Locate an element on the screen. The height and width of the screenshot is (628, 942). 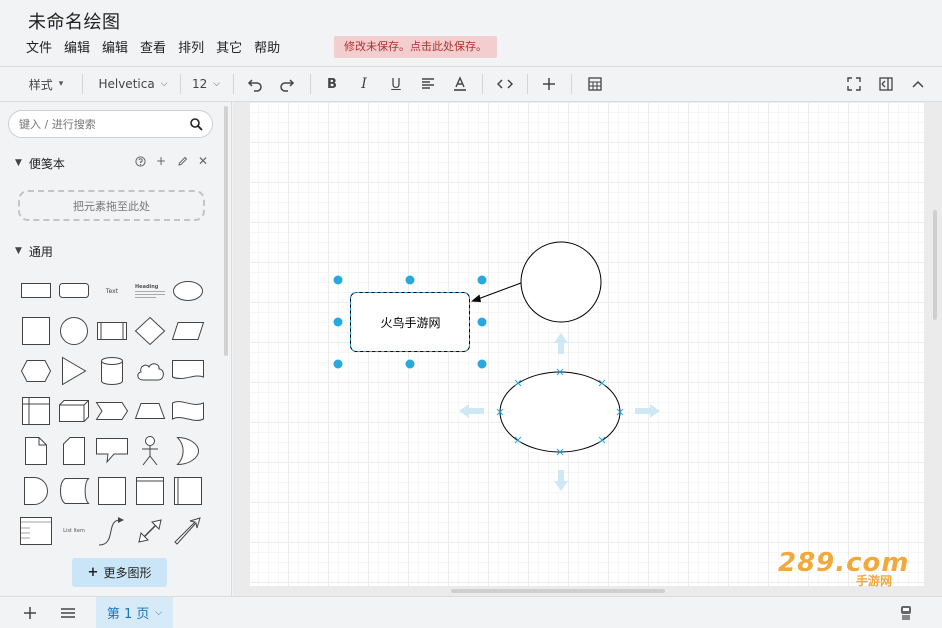
ellipse-shape is located at coordinates (188, 291).